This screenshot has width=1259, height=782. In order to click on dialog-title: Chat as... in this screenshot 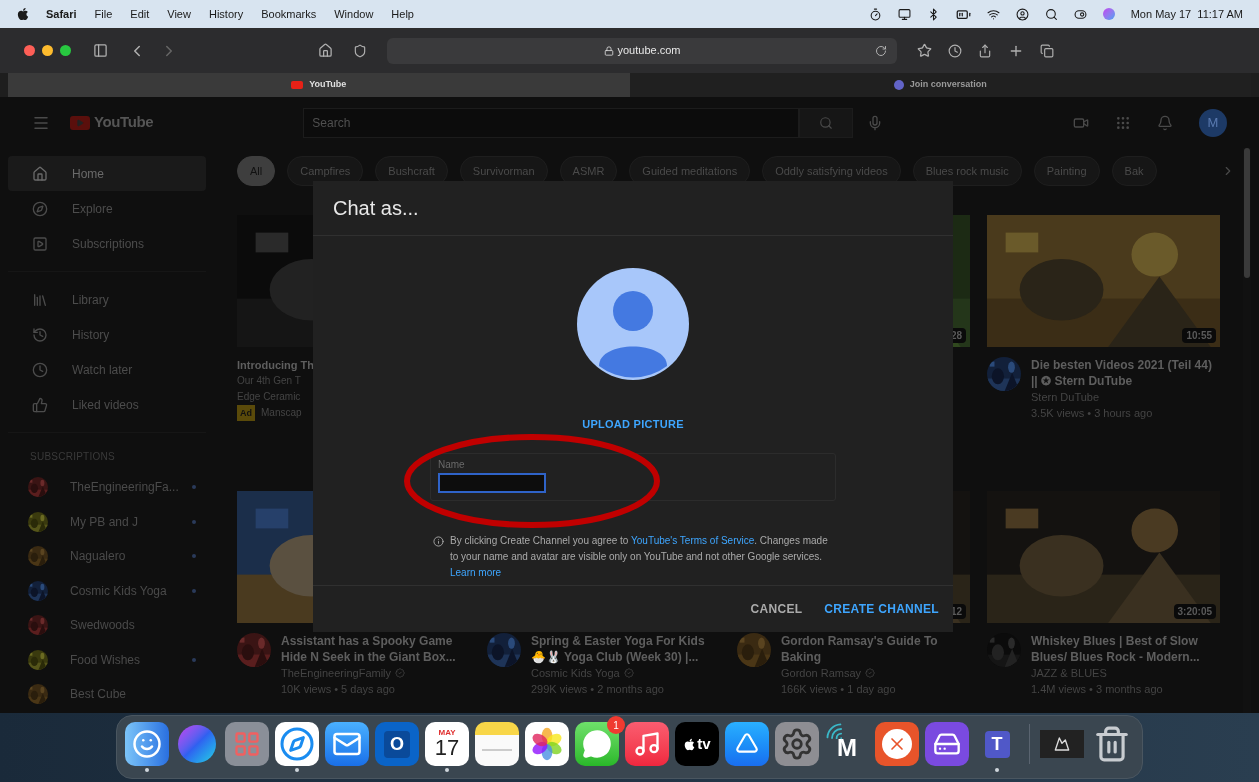, I will do `click(376, 208)`.